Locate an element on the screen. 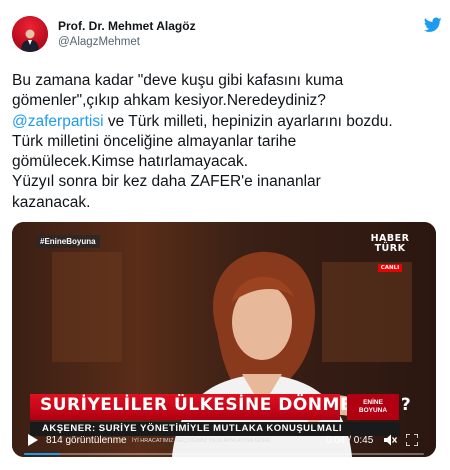 This screenshot has height=470, width=450. hashtag-overlay: #EnineBoyuna is located at coordinates (68, 241).